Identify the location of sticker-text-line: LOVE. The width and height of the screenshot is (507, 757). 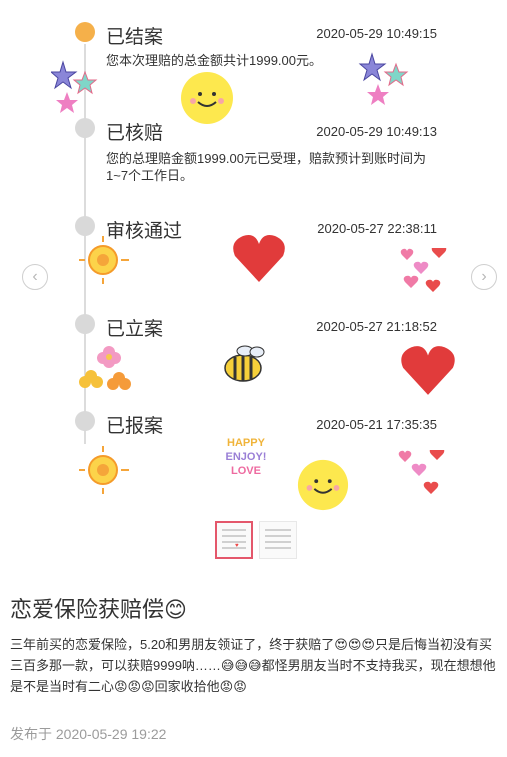
(246, 471).